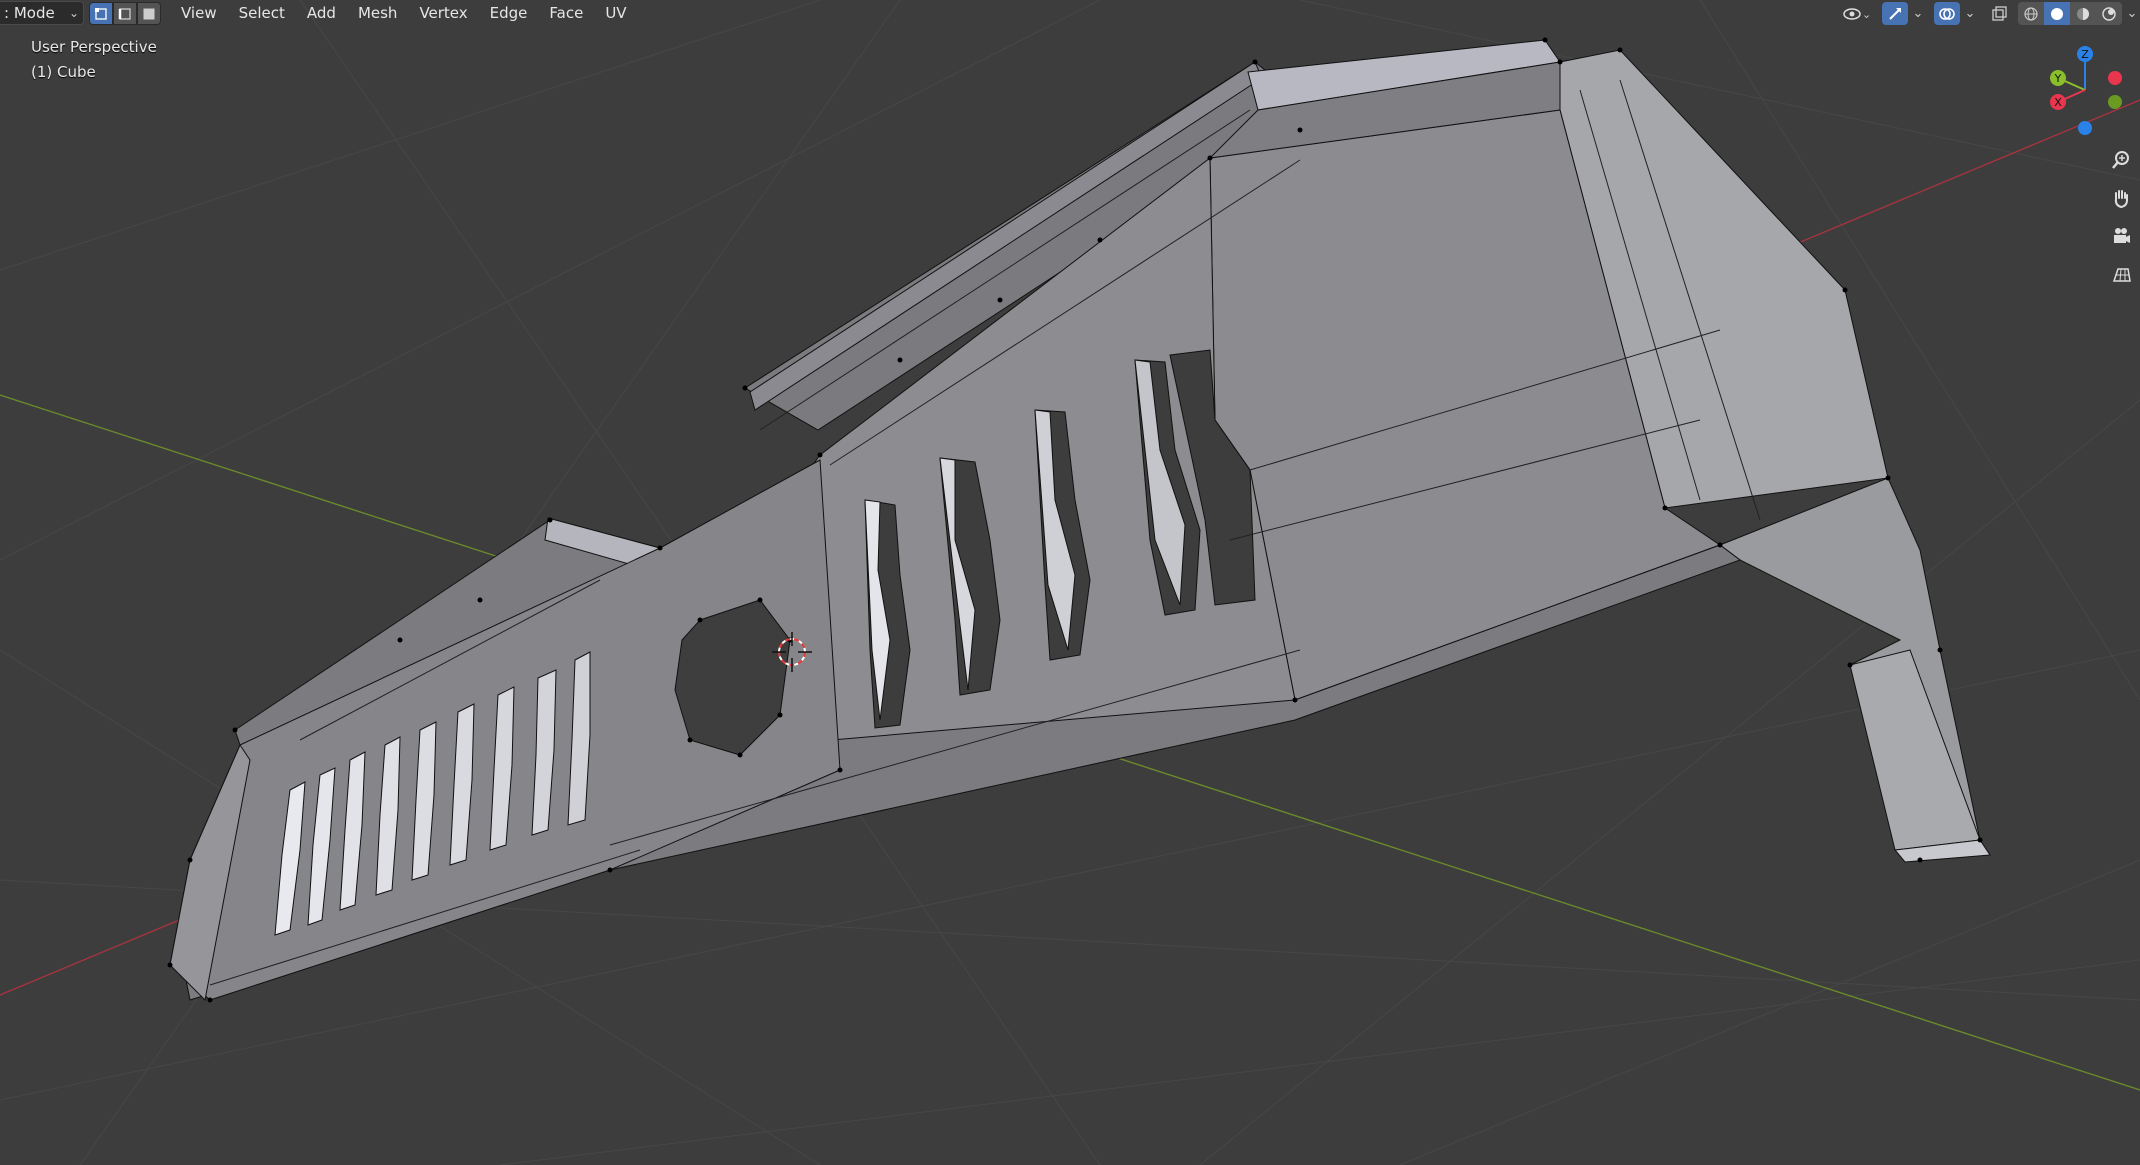 The width and height of the screenshot is (2140, 1165). Describe the element at coordinates (566, 13) in the screenshot. I see `menu-face: Face` at that location.